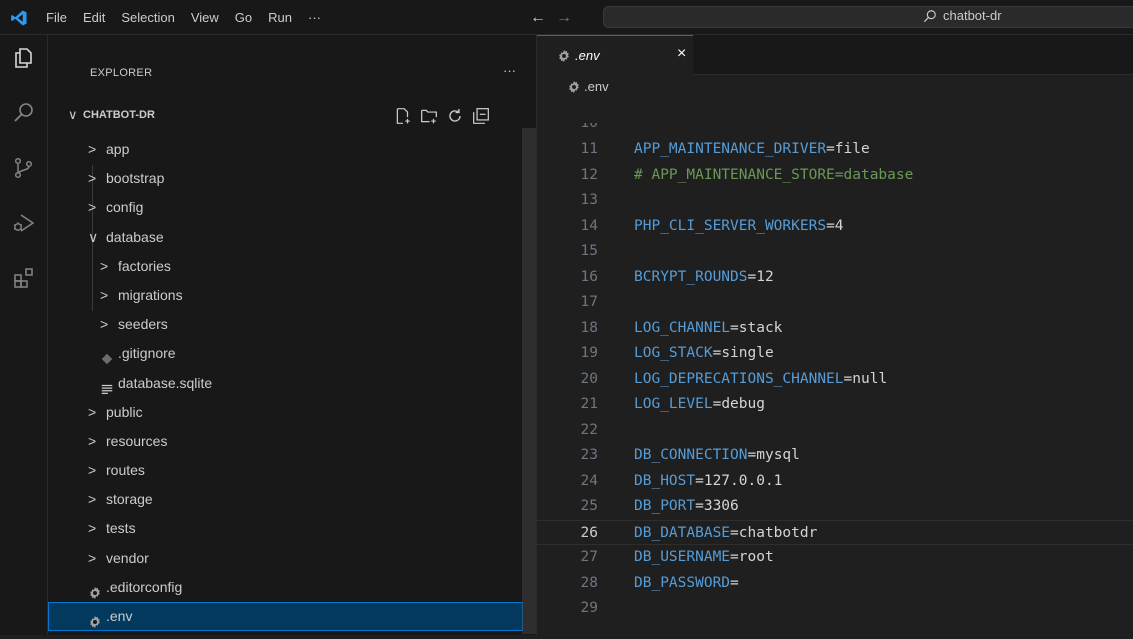 This screenshot has width=1133, height=639. Describe the element at coordinates (870, 378) in the screenshot. I see `env-value: null` at that location.